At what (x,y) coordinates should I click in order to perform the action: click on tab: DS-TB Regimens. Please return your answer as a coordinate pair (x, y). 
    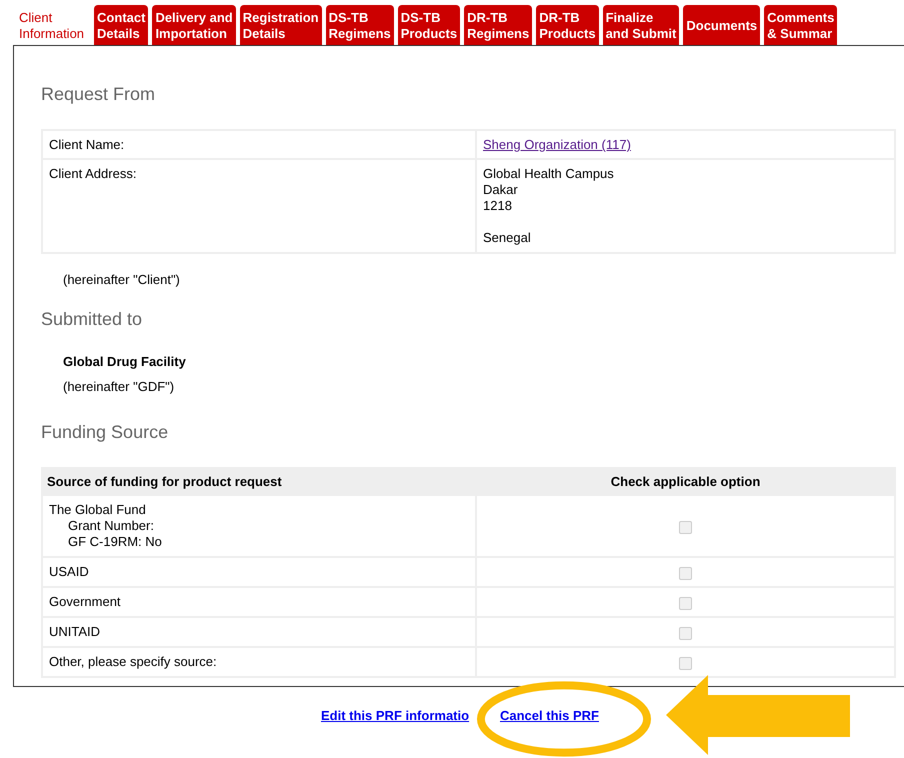
    Looking at the image, I should click on (360, 25).